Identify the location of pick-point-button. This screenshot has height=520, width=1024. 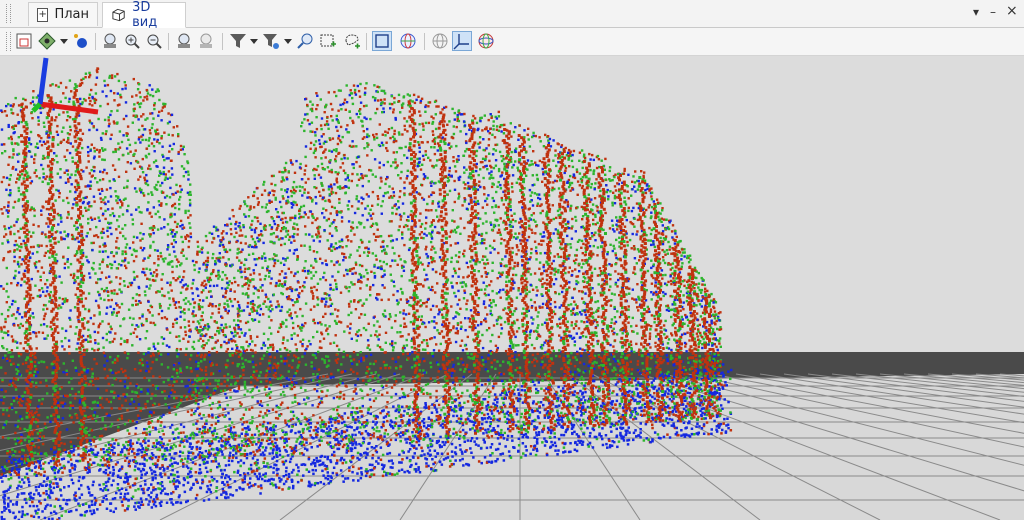
(305, 41).